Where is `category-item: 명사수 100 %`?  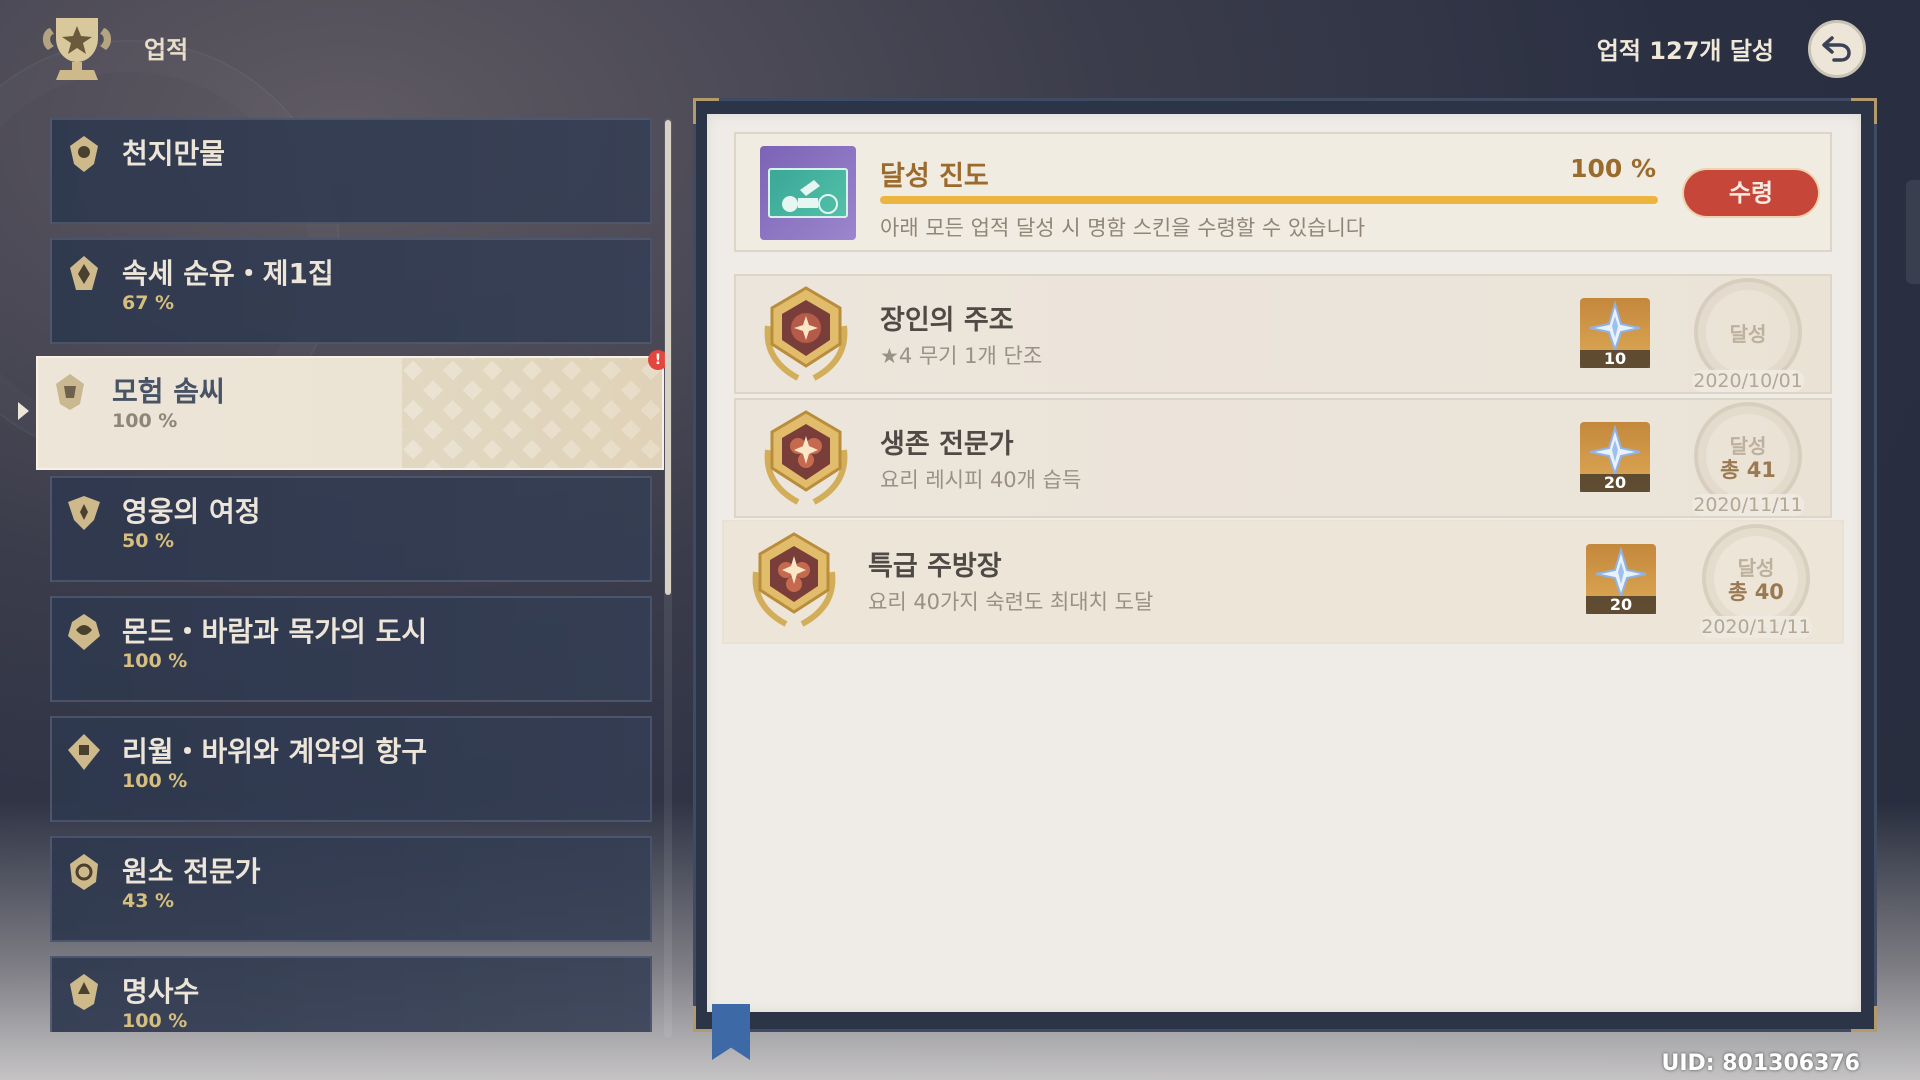
category-item: 명사수 100 % is located at coordinates (351, 994).